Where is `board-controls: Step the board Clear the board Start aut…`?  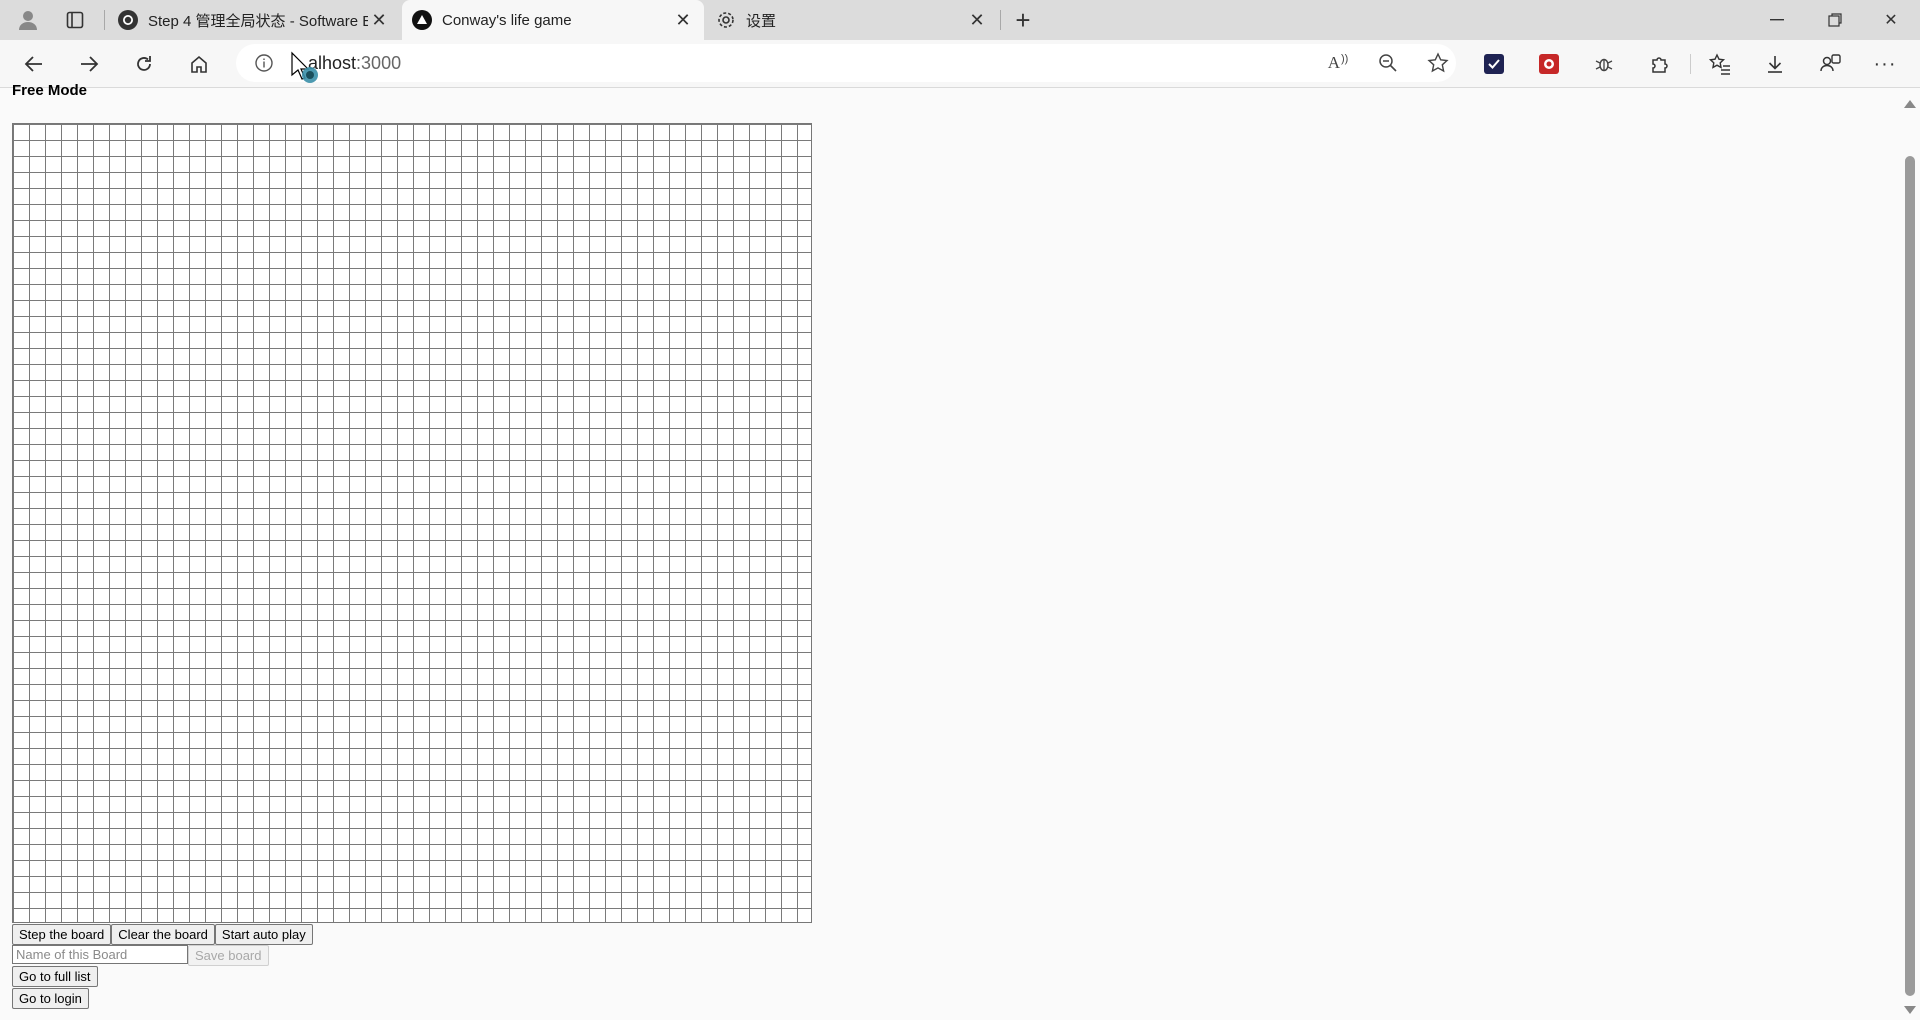
board-controls: Step the board Clear the board Start aut… is located at coordinates (162, 966).